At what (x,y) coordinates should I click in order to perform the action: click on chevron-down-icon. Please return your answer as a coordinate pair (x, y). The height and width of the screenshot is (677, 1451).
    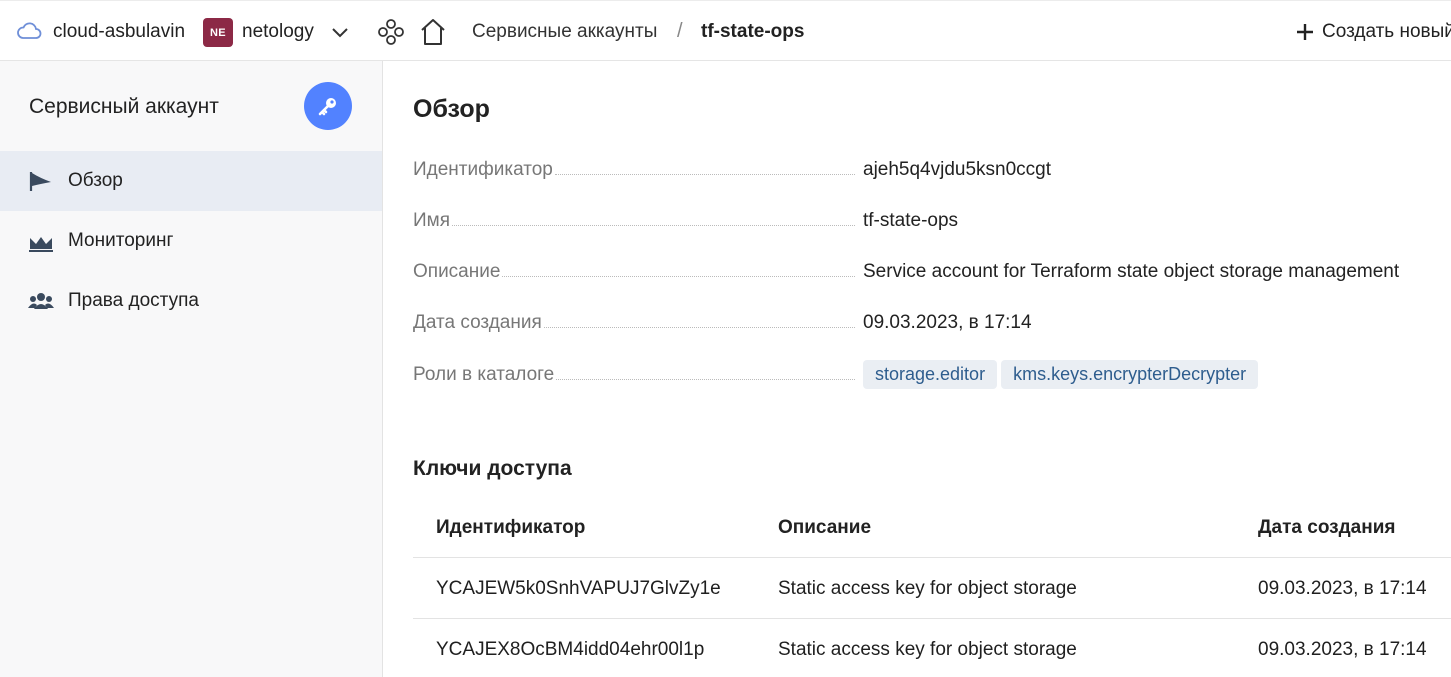
    Looking at the image, I should click on (340, 32).